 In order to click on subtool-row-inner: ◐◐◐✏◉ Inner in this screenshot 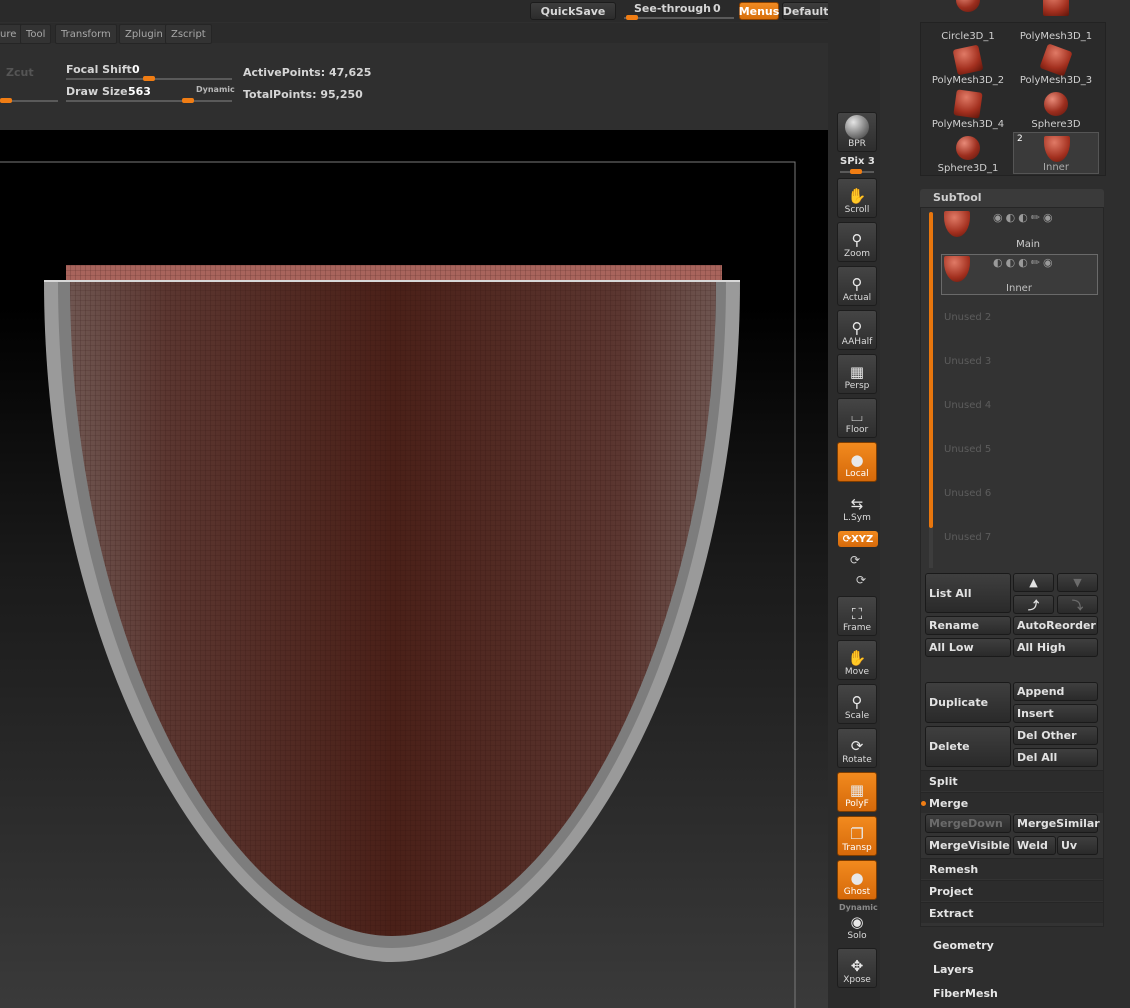, I will do `click(1019, 274)`.